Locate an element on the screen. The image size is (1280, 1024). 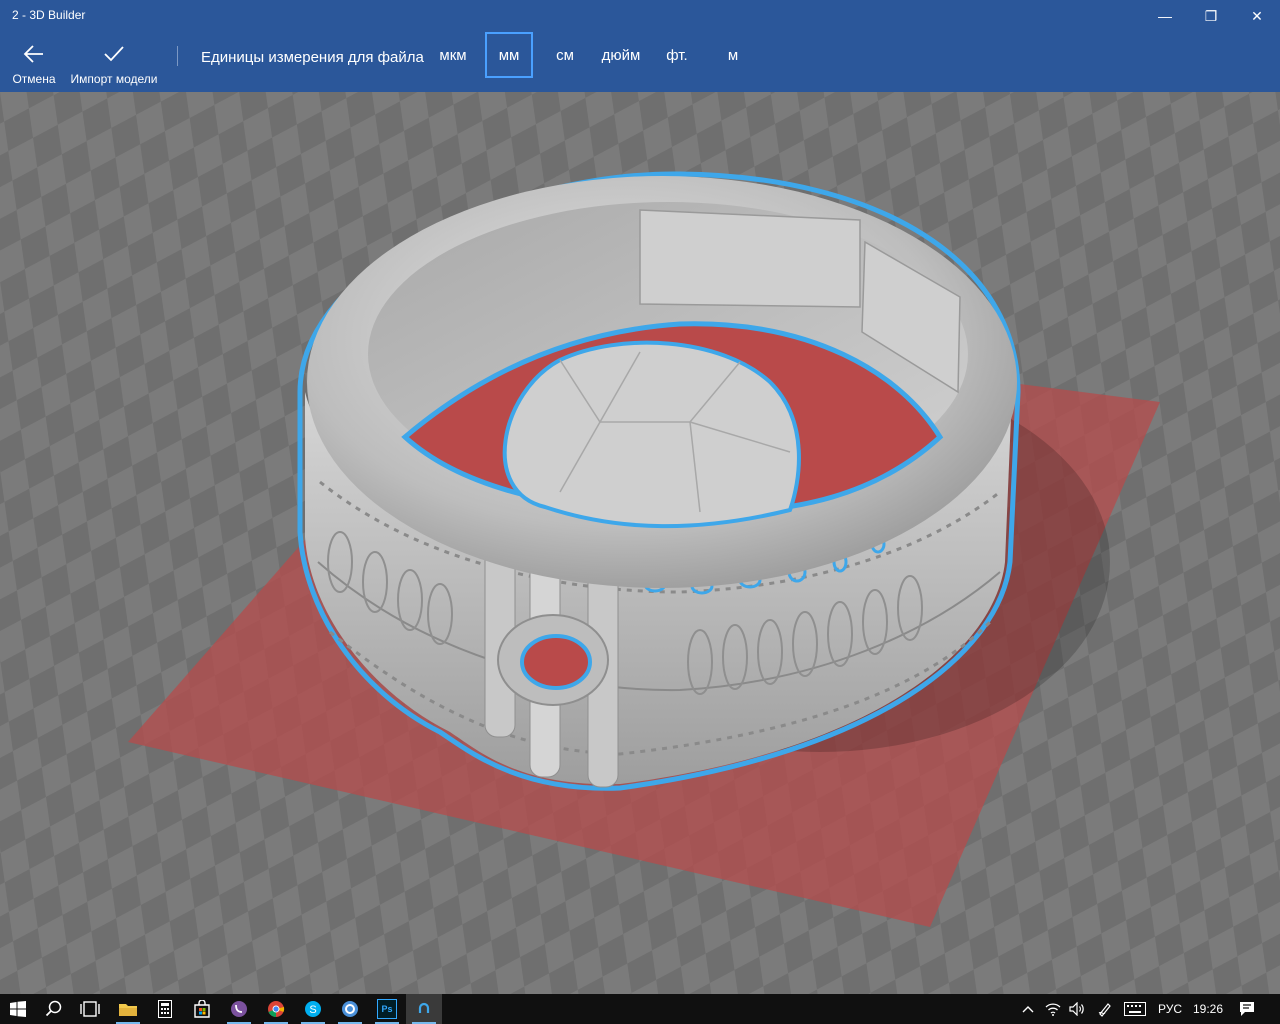
task-view-button is located at coordinates (90, 1009).